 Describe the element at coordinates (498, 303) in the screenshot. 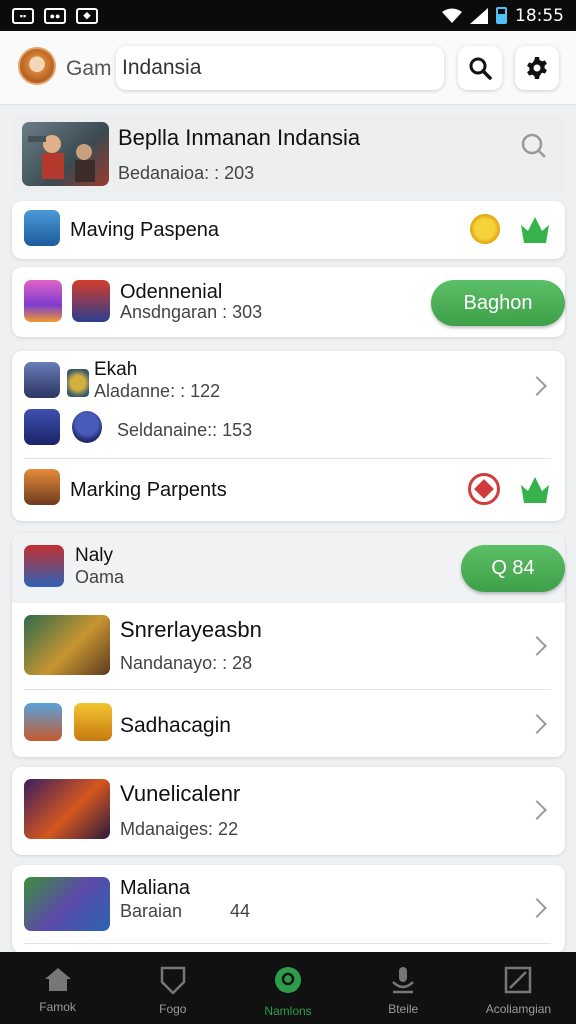

I see `action-button: Baghon` at that location.